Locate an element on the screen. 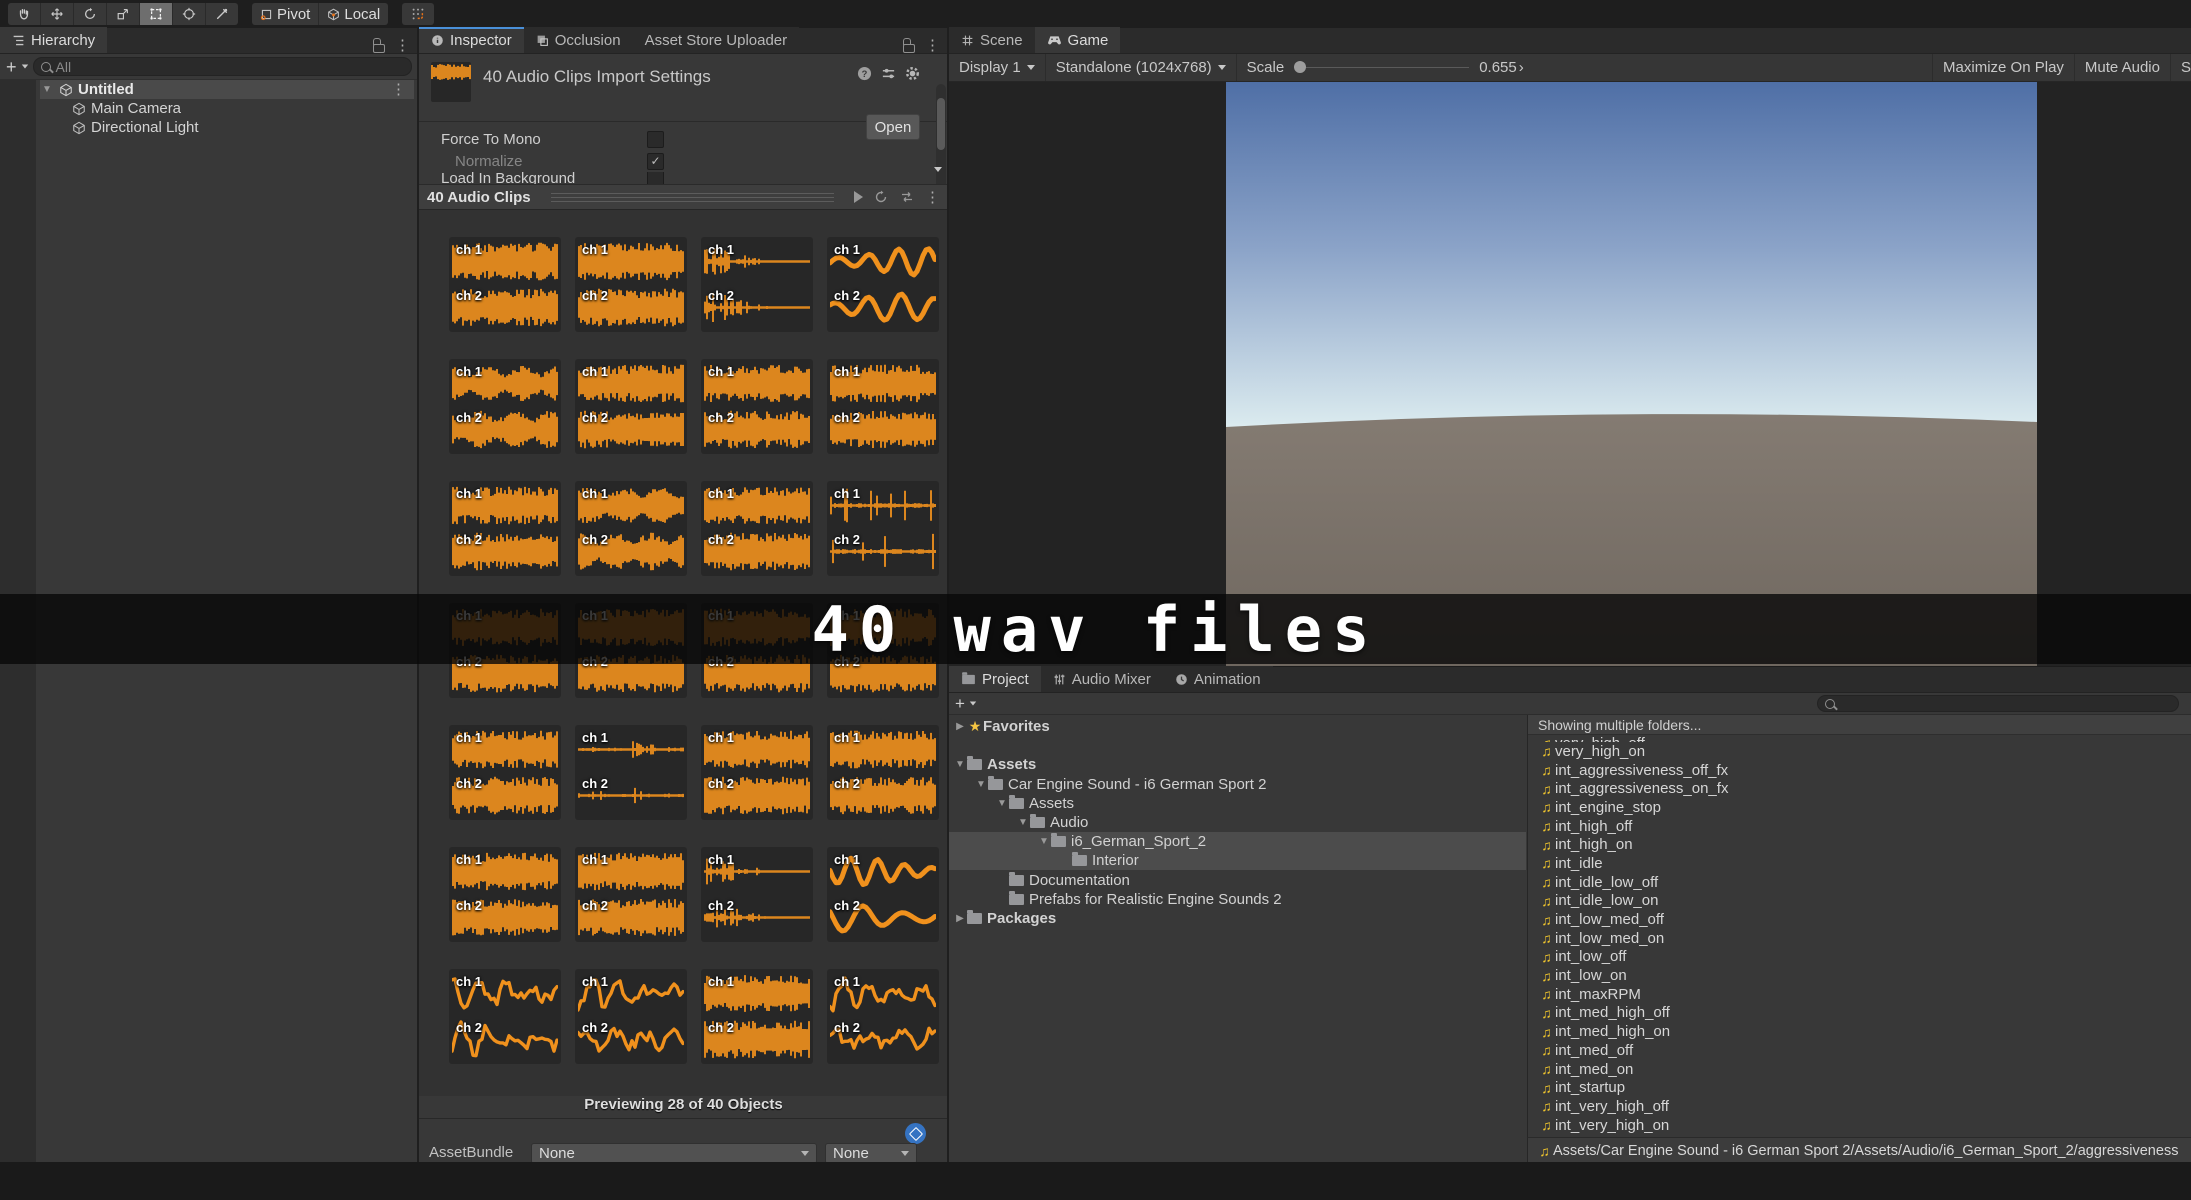 The height and width of the screenshot is (1200, 2191). hierarchy-item-main-camera: Main Camera is located at coordinates (243, 108).